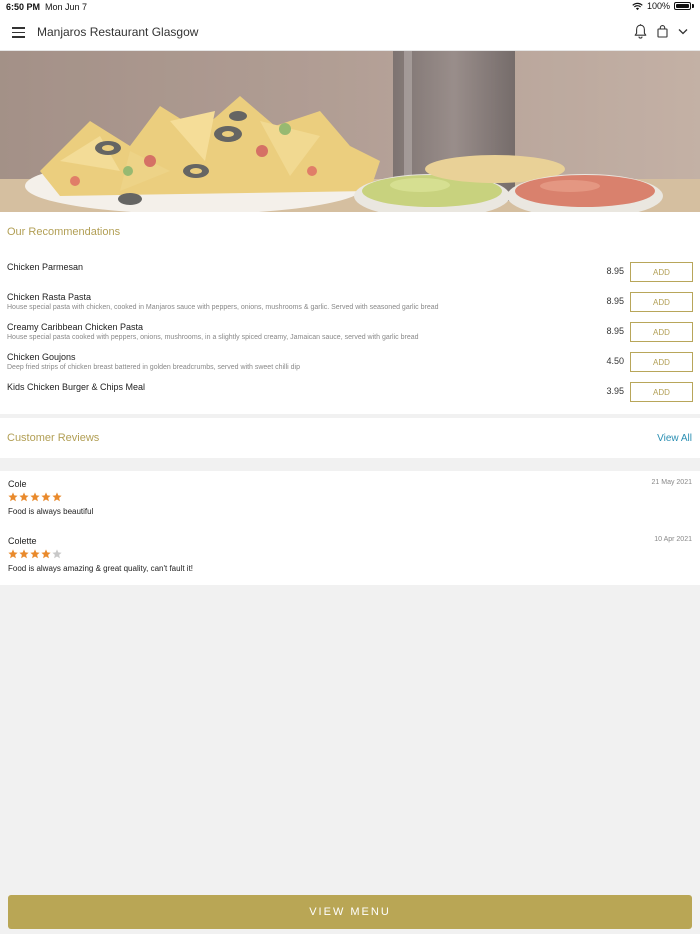 This screenshot has height=934, width=700. Describe the element at coordinates (17, 484) in the screenshot. I see `reviewer-name: Cole` at that location.